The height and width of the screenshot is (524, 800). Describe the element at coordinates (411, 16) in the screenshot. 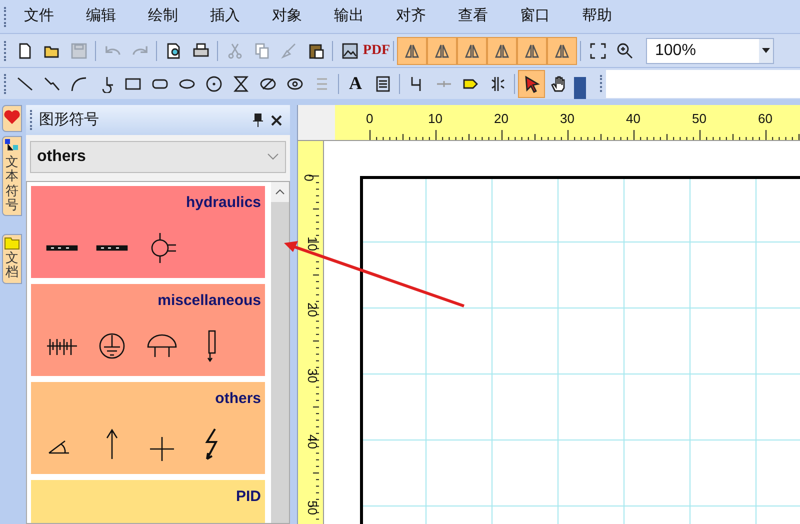

I see `menu-item: 对齐` at that location.